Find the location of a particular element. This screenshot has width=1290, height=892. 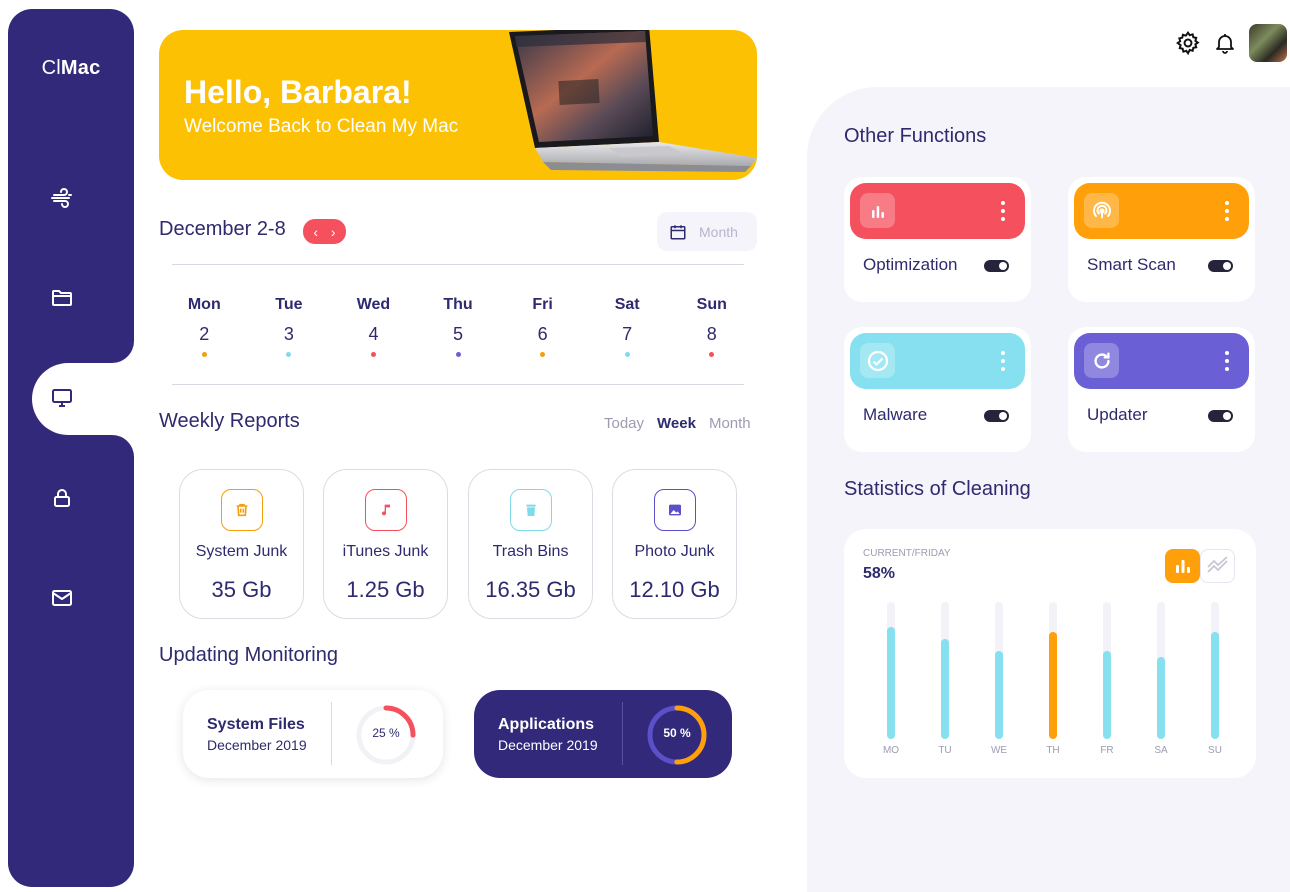

refresh-icon is located at coordinates (1101, 360).